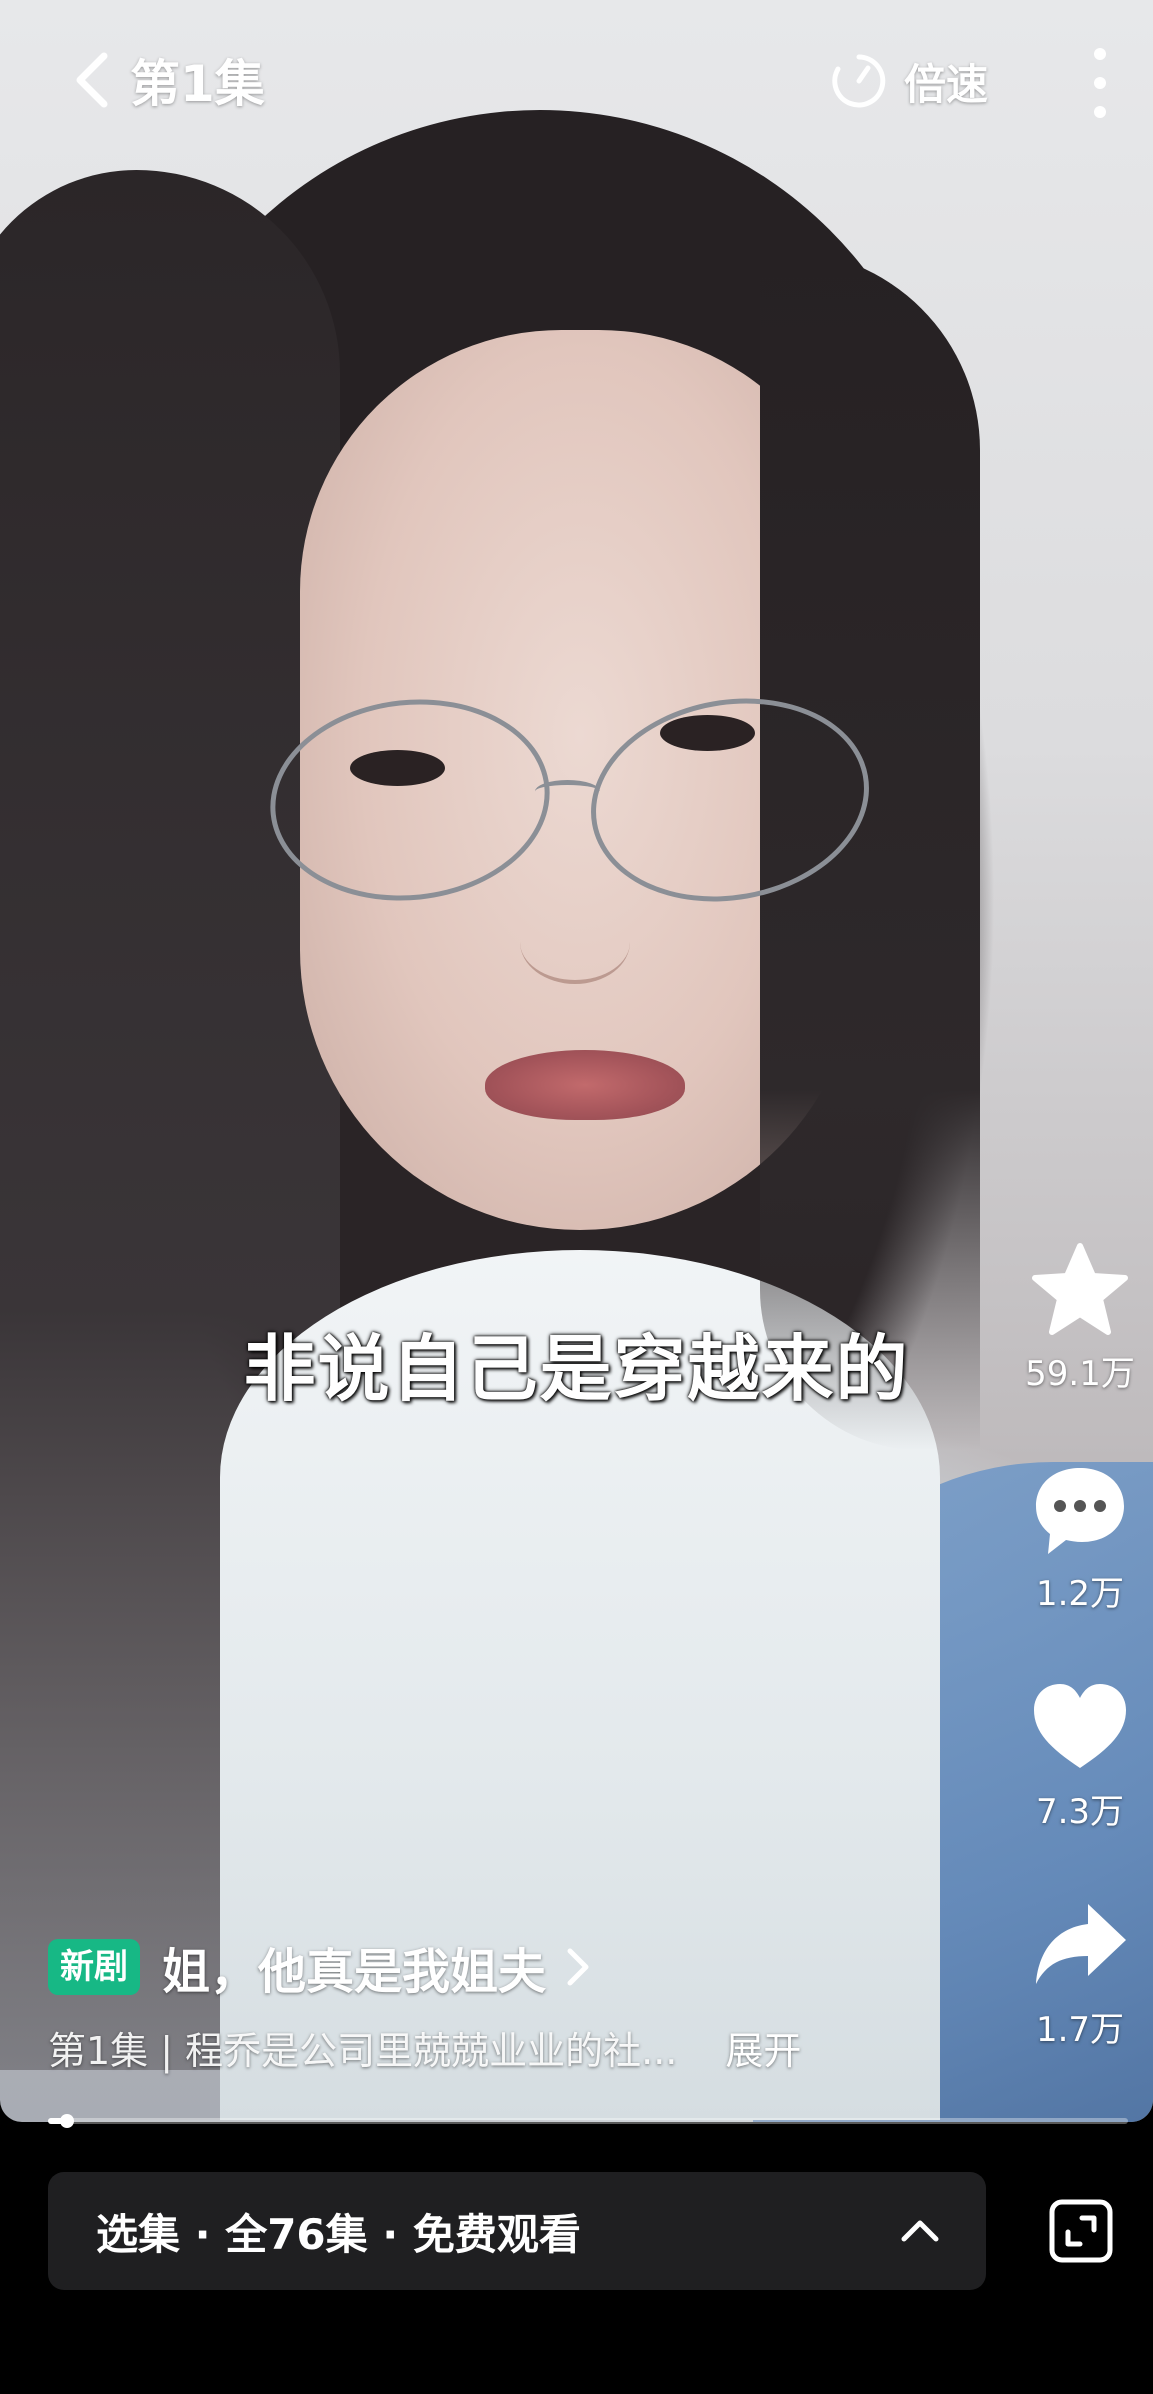  I want to click on chevron-left-icon, so click(92, 80).